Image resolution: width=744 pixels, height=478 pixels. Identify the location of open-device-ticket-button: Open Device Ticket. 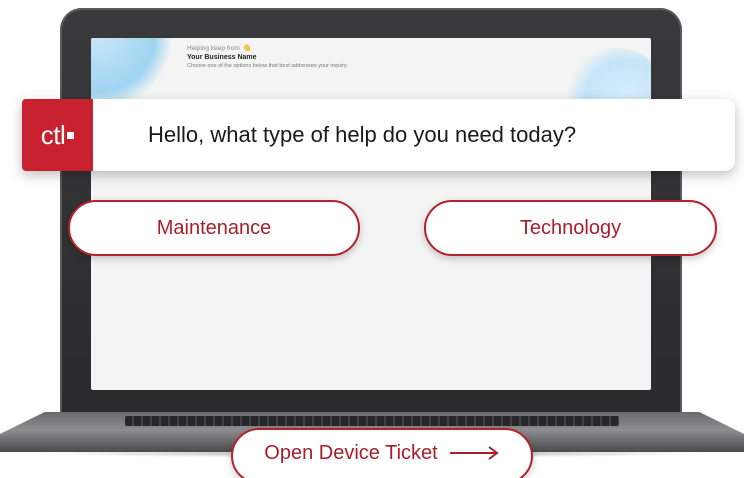
(382, 453).